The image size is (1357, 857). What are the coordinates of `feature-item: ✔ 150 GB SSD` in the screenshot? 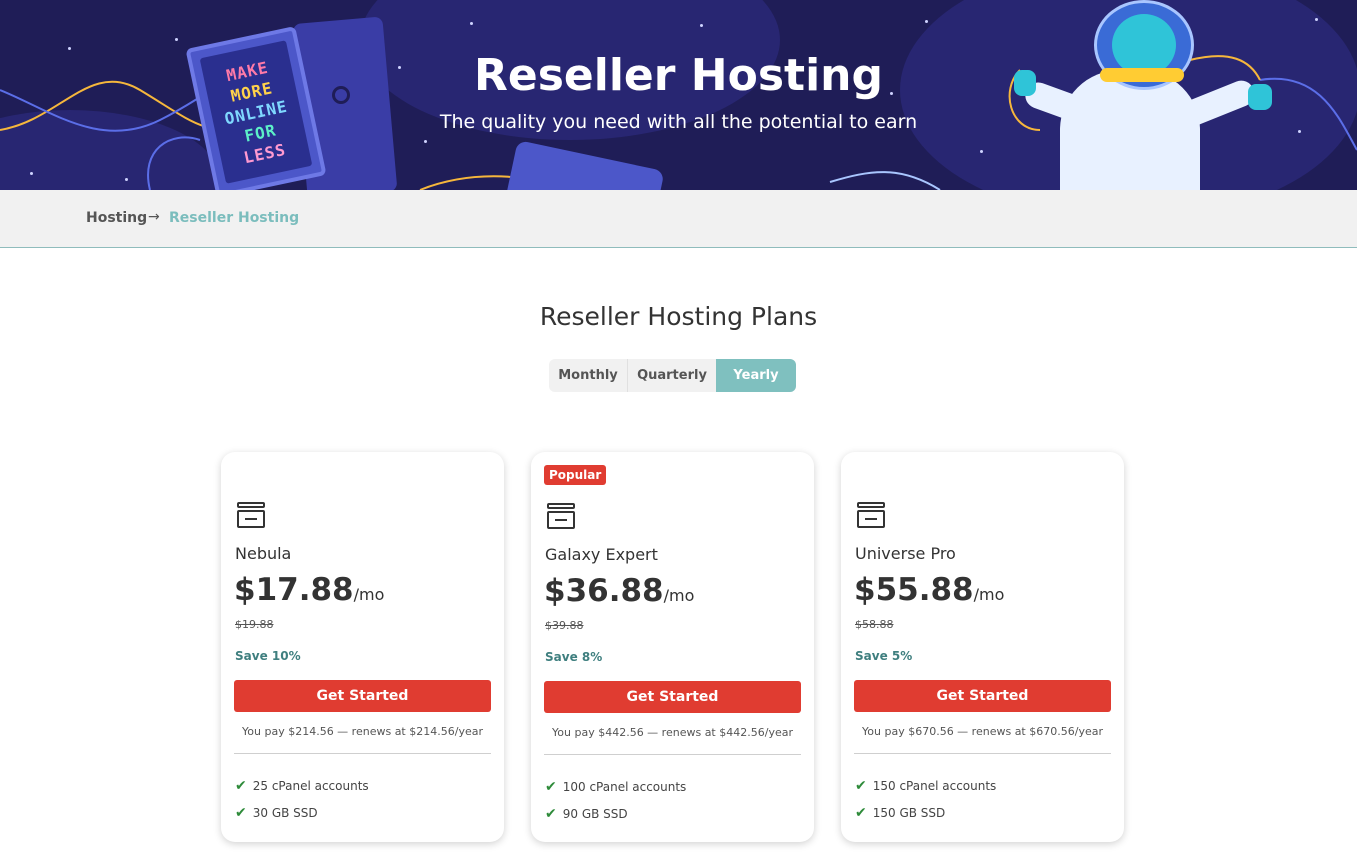 It's located at (900, 813).